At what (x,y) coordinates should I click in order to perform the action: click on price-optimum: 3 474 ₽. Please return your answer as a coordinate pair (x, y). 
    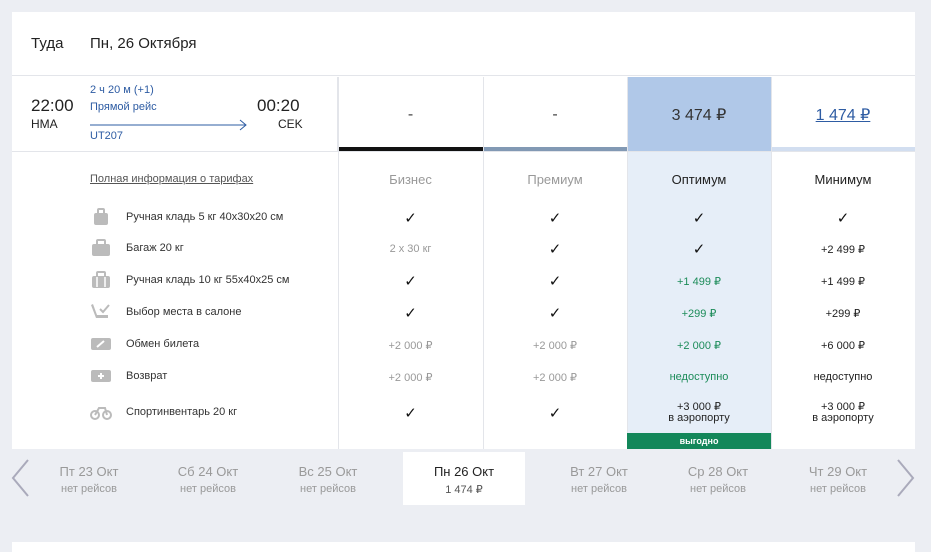
    Looking at the image, I should click on (699, 114).